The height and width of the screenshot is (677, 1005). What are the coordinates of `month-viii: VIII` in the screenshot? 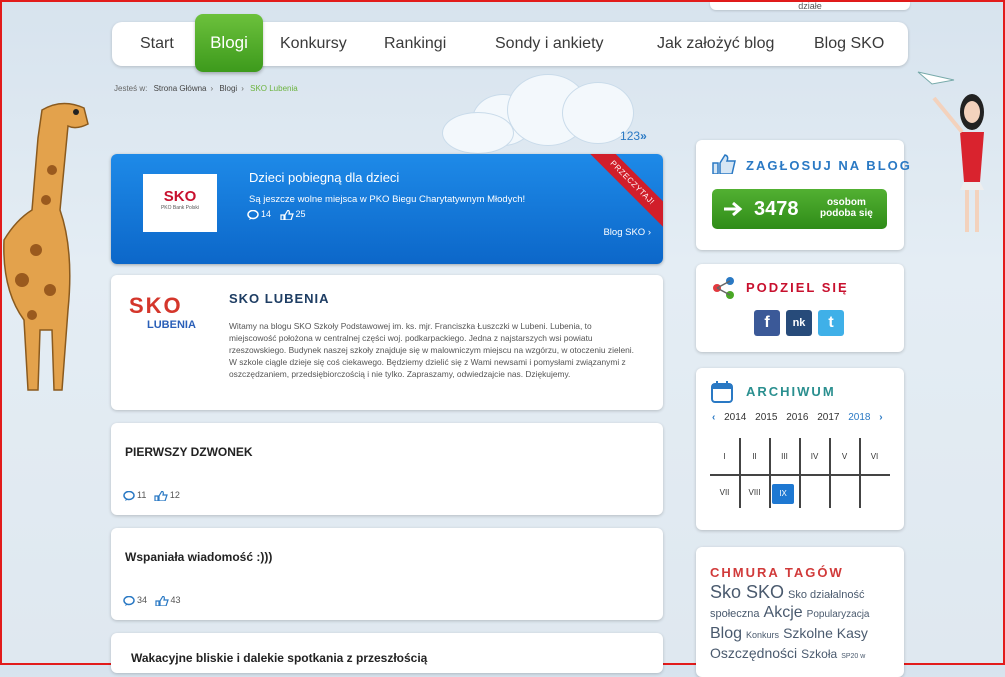 It's located at (754, 493).